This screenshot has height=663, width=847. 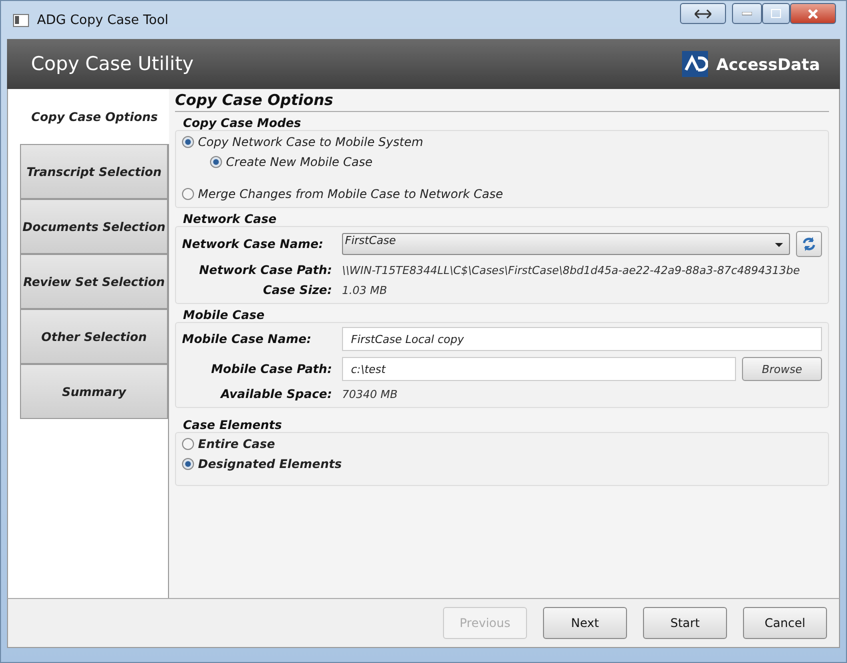 What do you see at coordinates (571, 270) in the screenshot?
I see `case-path-value: \\WIN-T15TE8344LL\C$\Cases\FirstCase\8bd1d45a-ae22-42a9-88a3-87c4894313be` at bounding box center [571, 270].